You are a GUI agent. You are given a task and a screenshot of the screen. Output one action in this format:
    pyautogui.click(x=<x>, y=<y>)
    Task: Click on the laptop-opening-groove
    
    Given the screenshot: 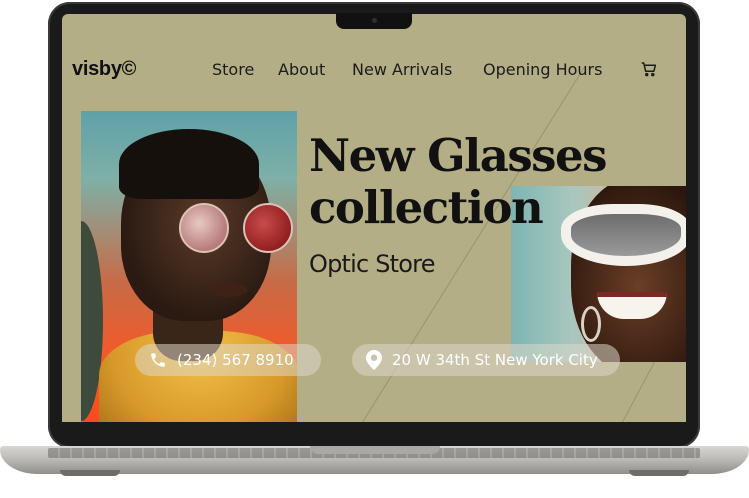 What is the action you would take?
    pyautogui.click(x=375, y=450)
    